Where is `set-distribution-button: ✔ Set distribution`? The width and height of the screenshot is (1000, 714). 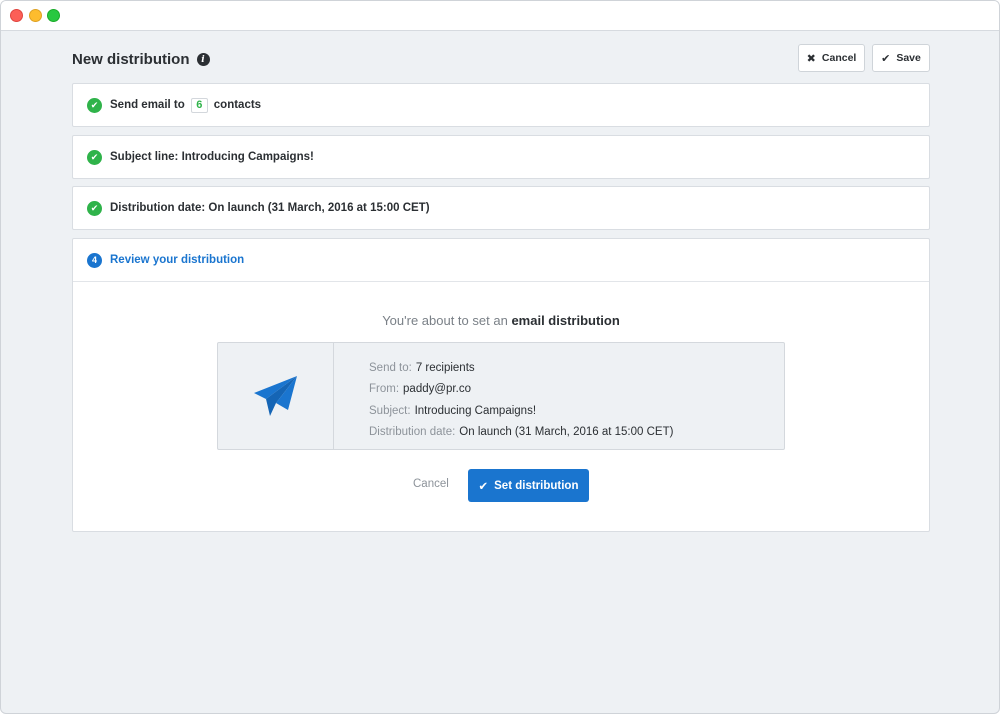 set-distribution-button: ✔ Set distribution is located at coordinates (528, 485).